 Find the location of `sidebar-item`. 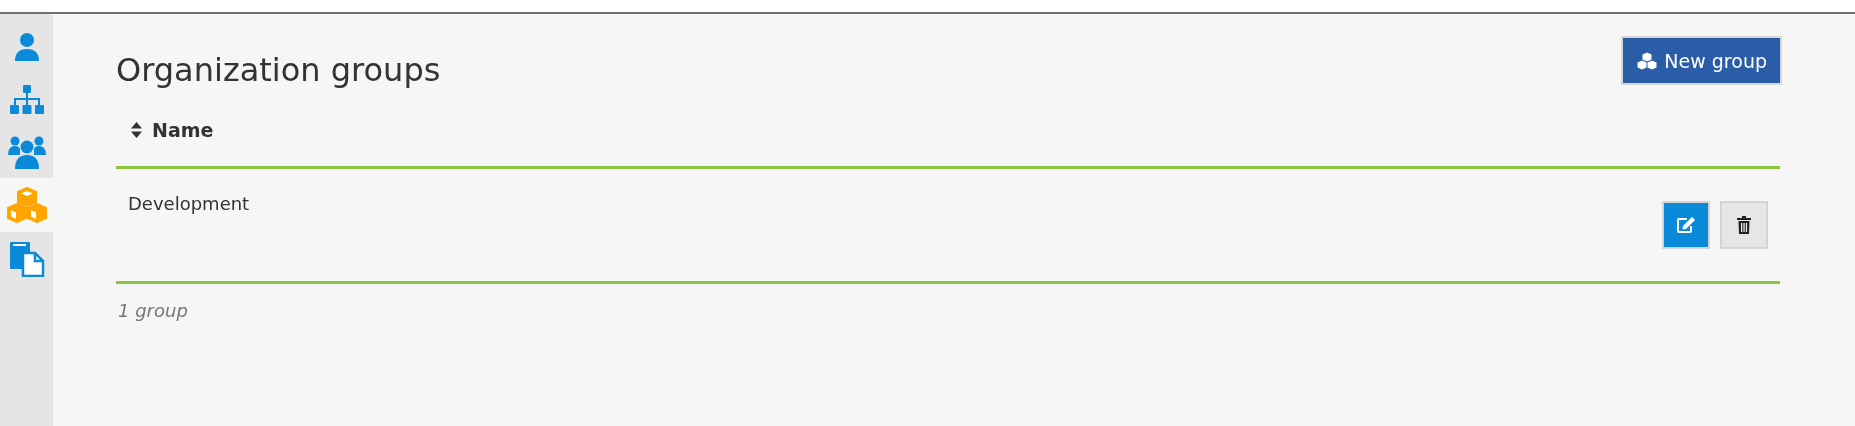

sidebar-item is located at coordinates (26, 205).